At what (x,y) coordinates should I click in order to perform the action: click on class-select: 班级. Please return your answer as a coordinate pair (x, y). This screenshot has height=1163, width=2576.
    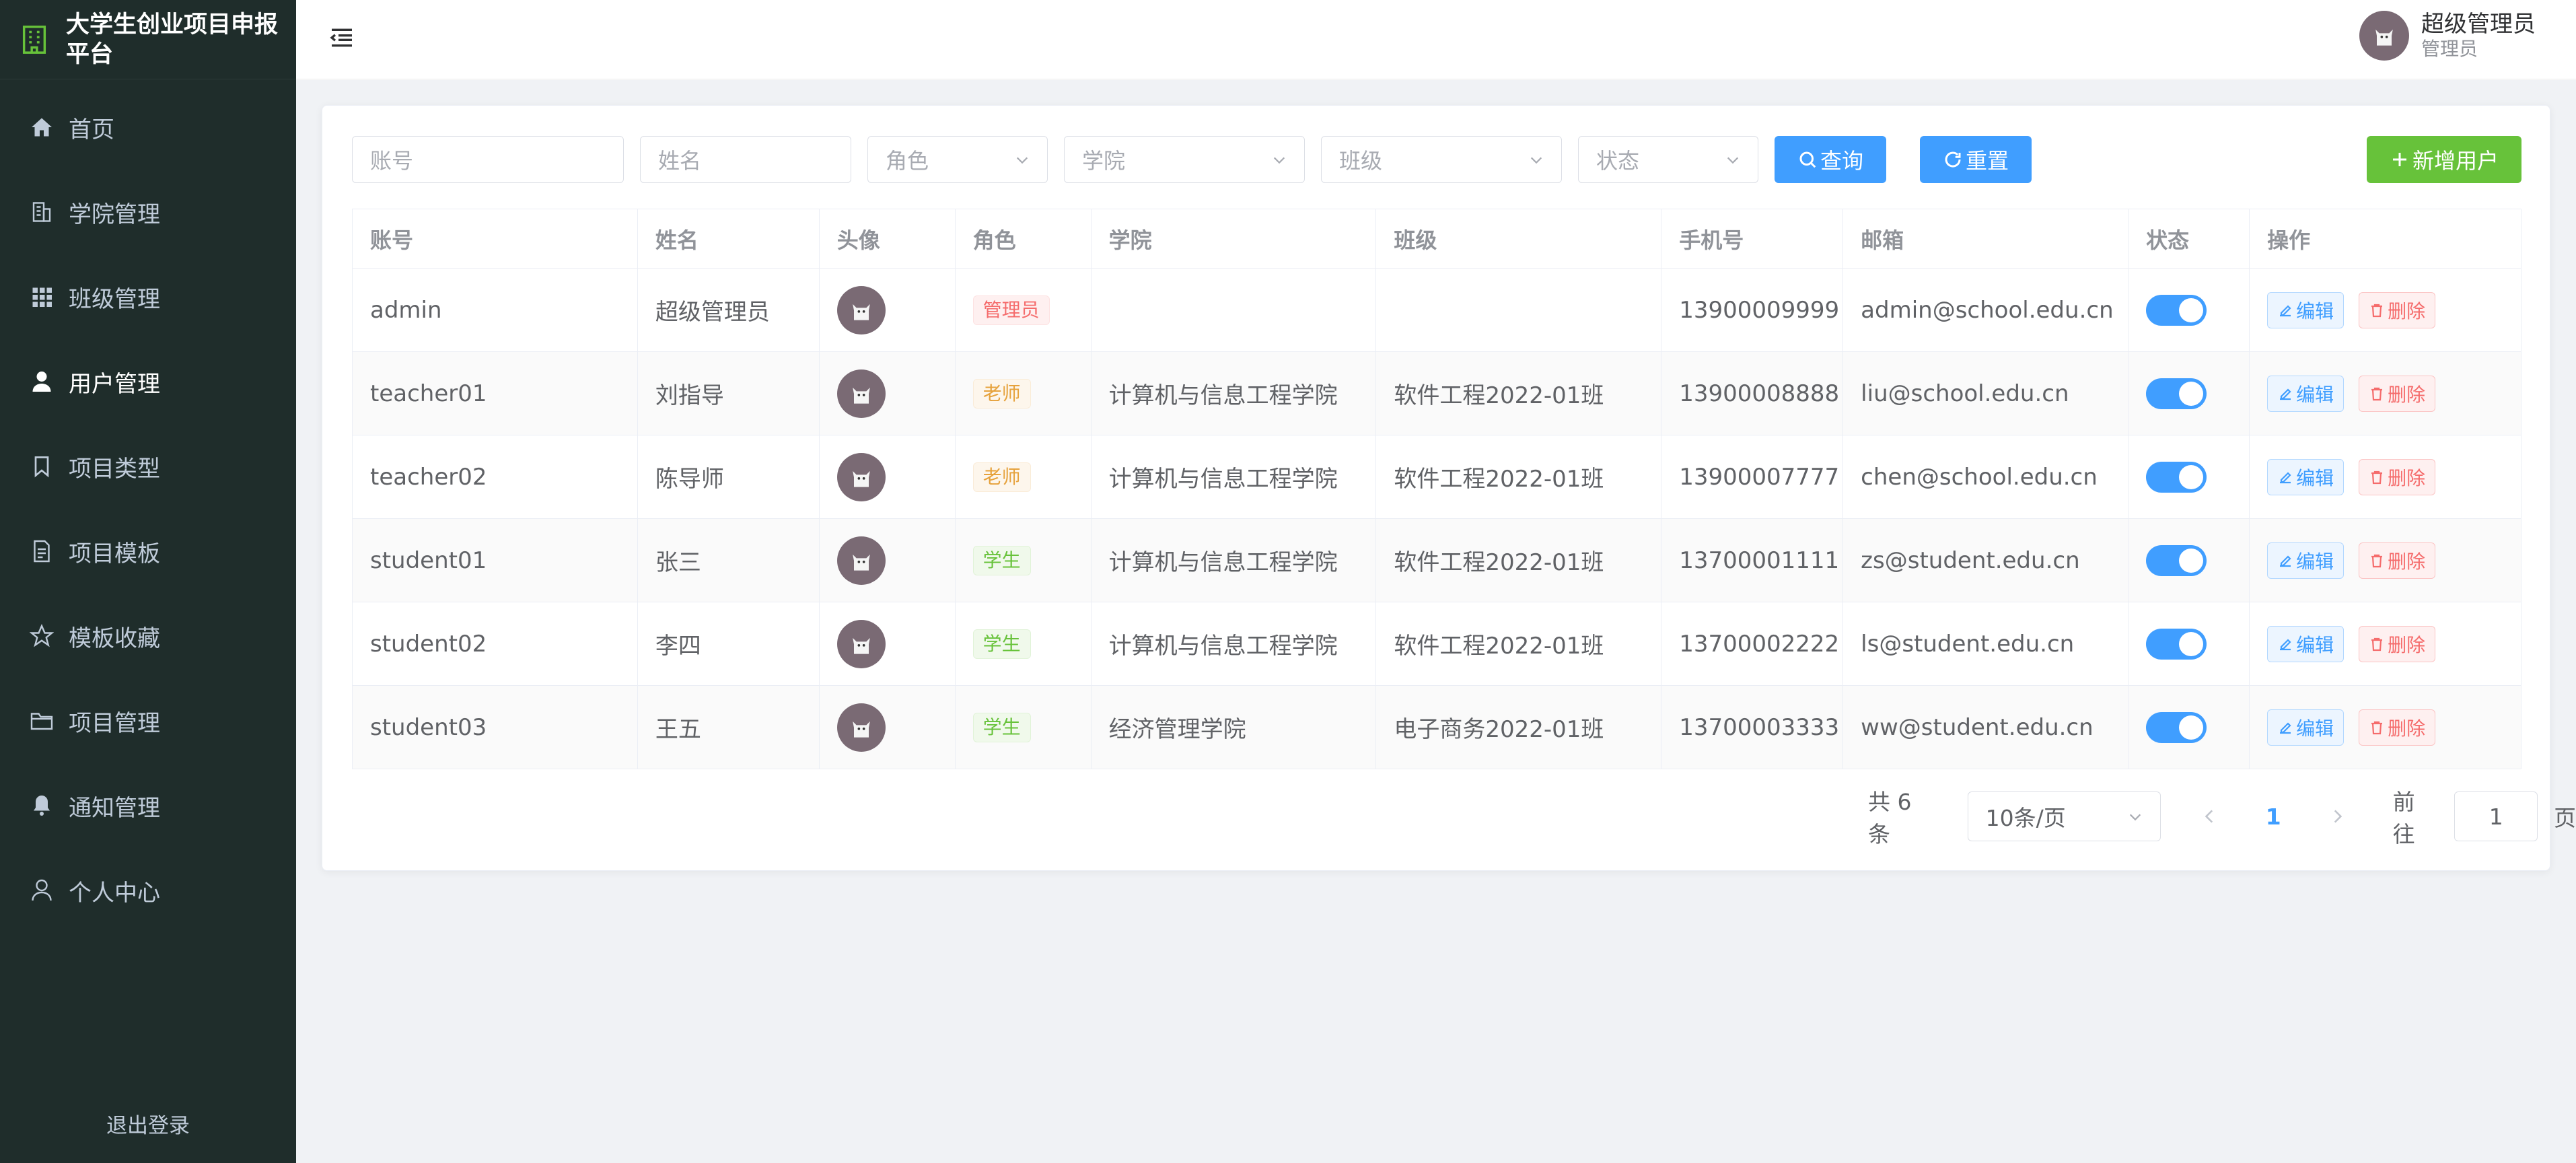
    Looking at the image, I should click on (1441, 160).